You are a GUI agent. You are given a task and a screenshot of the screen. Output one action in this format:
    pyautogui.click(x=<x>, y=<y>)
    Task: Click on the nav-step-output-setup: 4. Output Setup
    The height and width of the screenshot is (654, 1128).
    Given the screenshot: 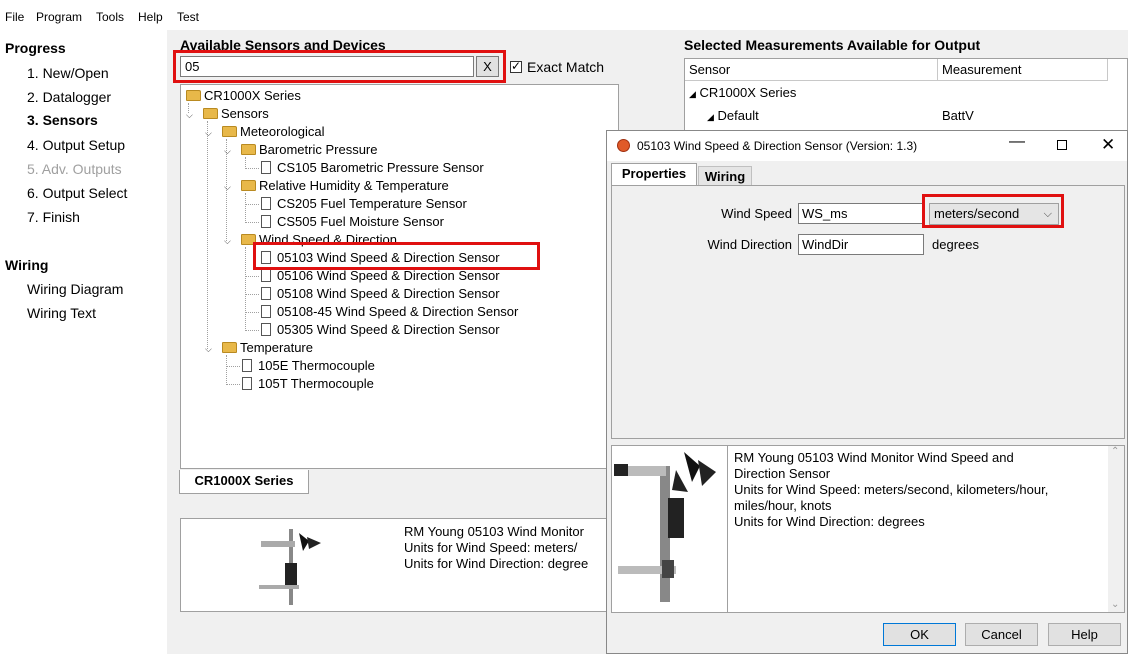 What is the action you would take?
    pyautogui.click(x=76, y=145)
    